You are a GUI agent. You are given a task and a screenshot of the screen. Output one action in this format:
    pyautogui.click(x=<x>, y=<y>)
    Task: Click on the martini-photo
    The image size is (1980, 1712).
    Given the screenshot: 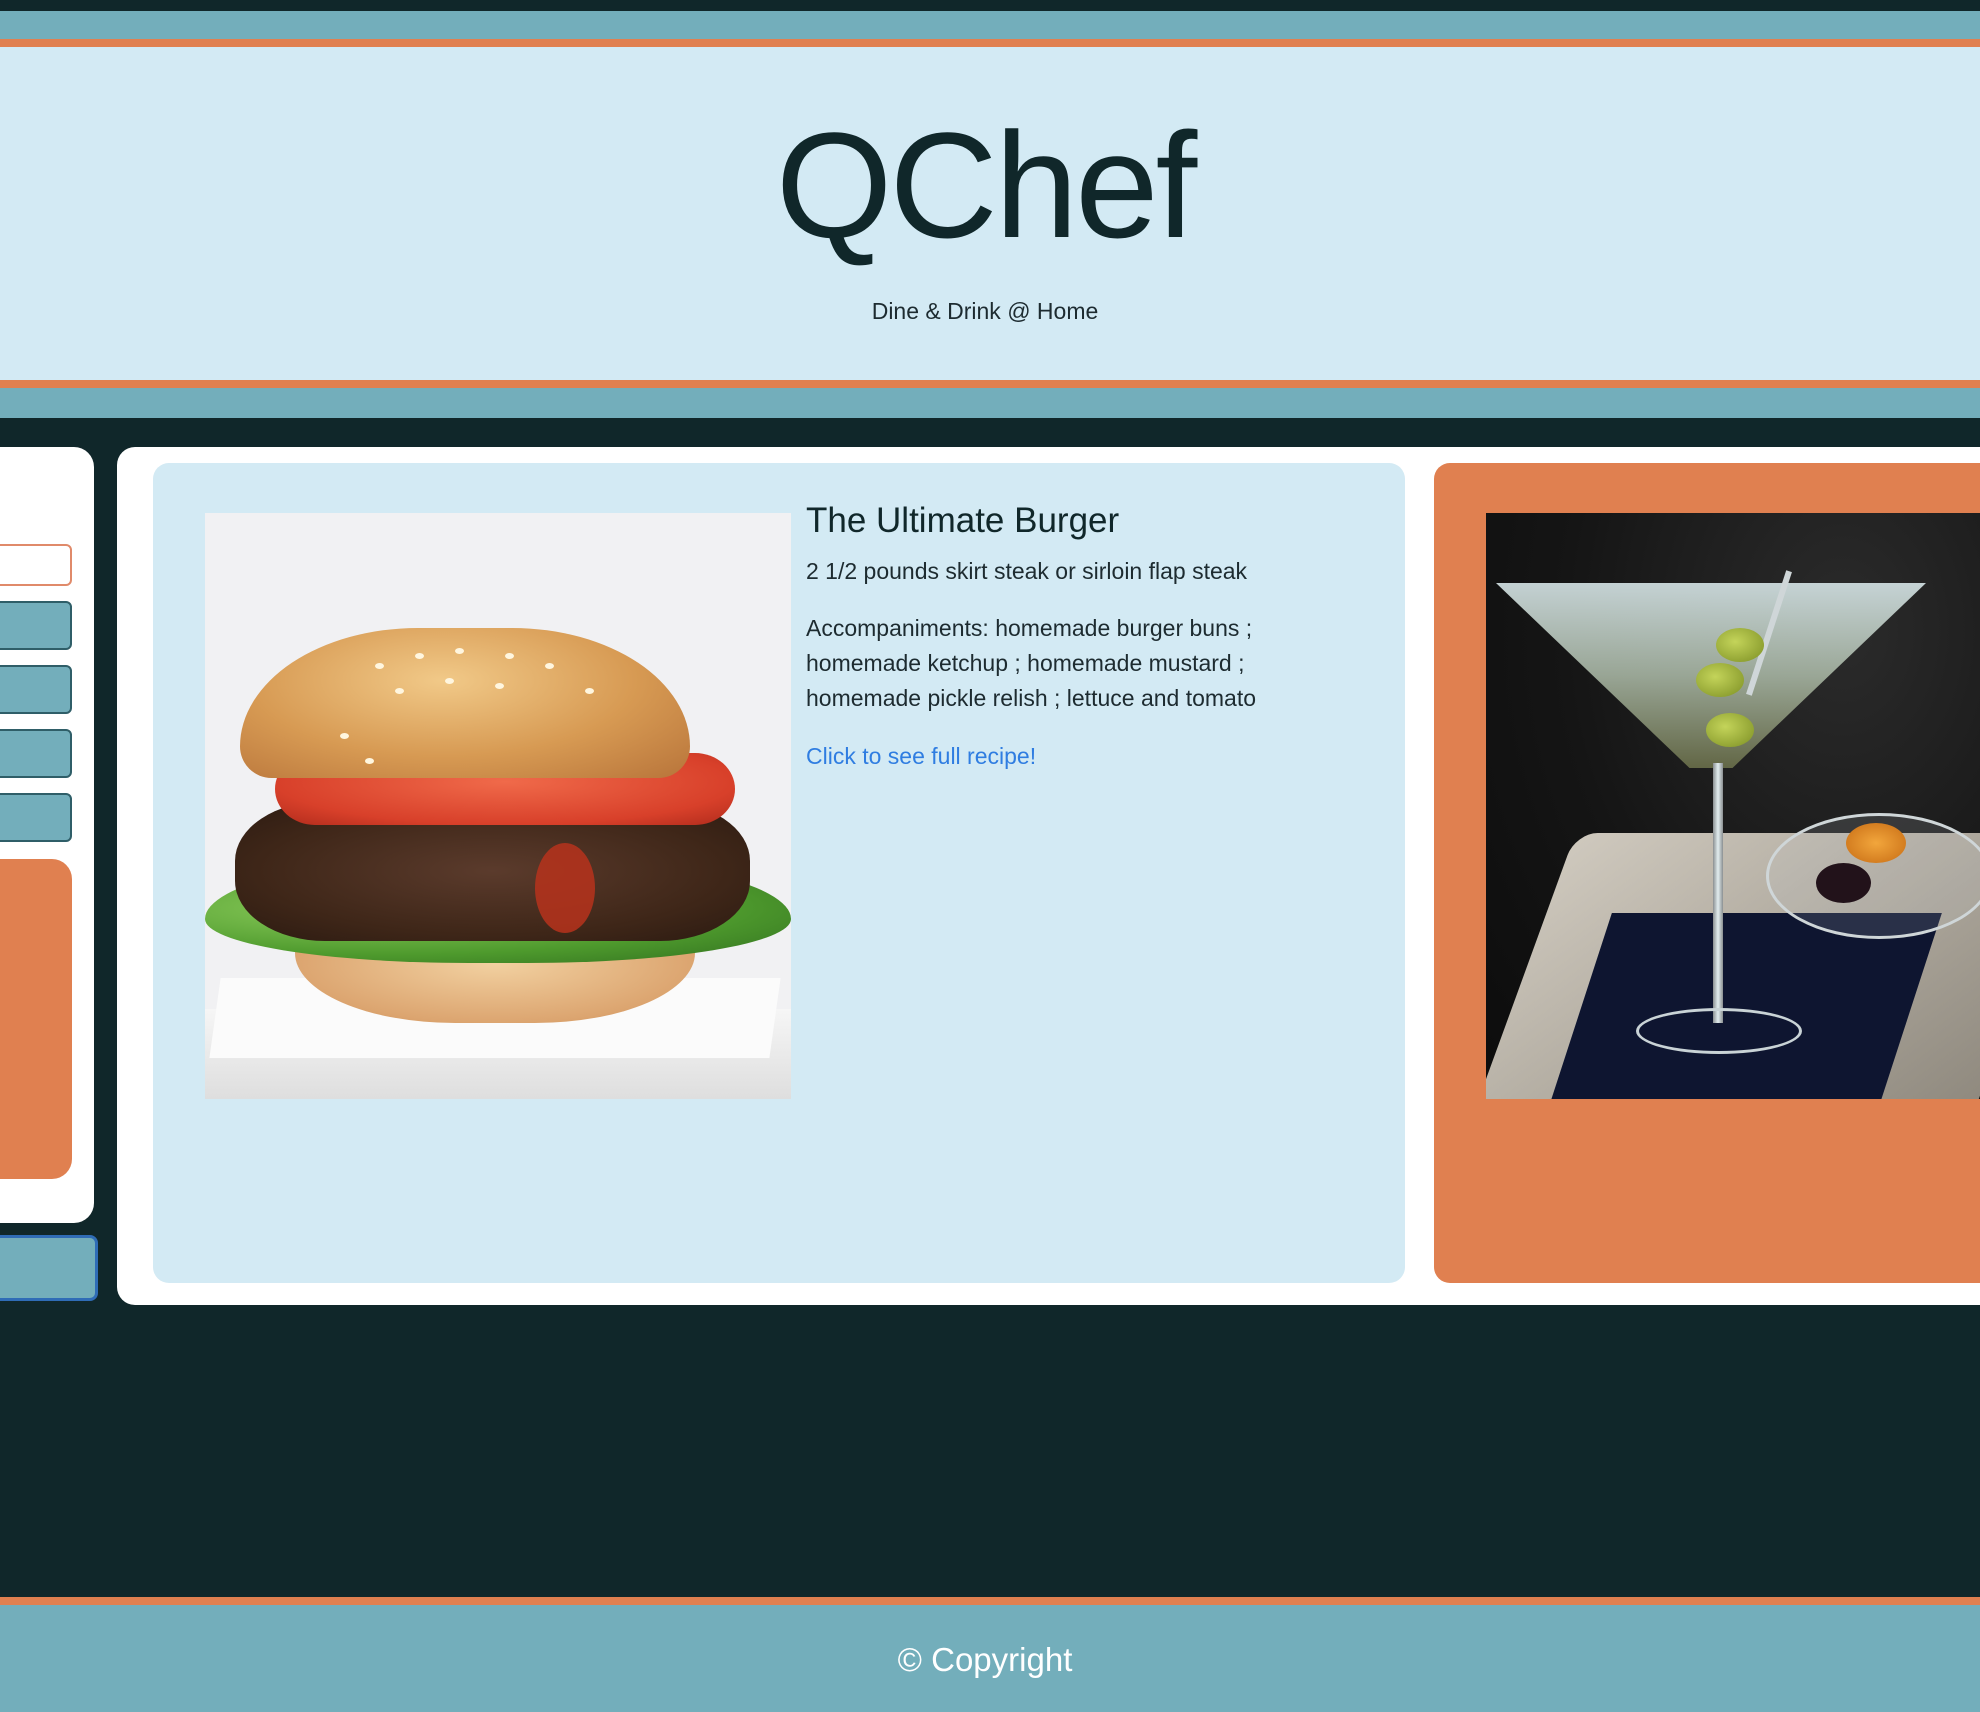 What is the action you would take?
    pyautogui.click(x=1733, y=806)
    